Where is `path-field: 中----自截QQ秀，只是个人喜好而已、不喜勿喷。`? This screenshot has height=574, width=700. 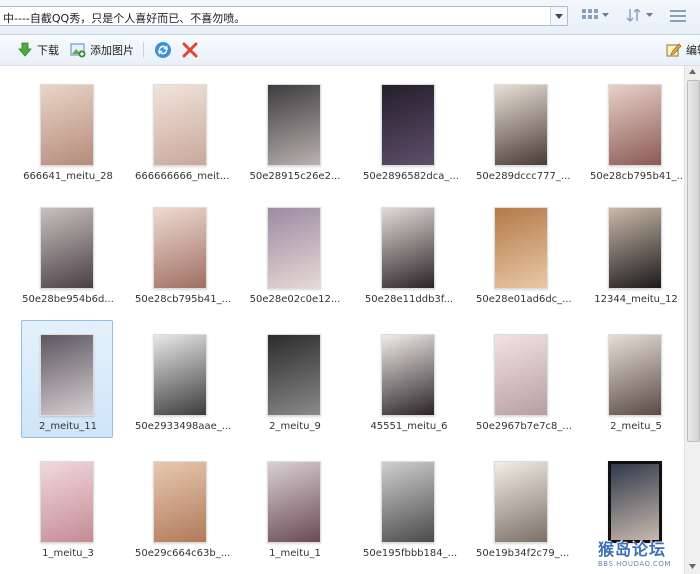 path-field: 中----自截QQ秀，只是个人喜好而已、不喜勿喷。 is located at coordinates (284, 16).